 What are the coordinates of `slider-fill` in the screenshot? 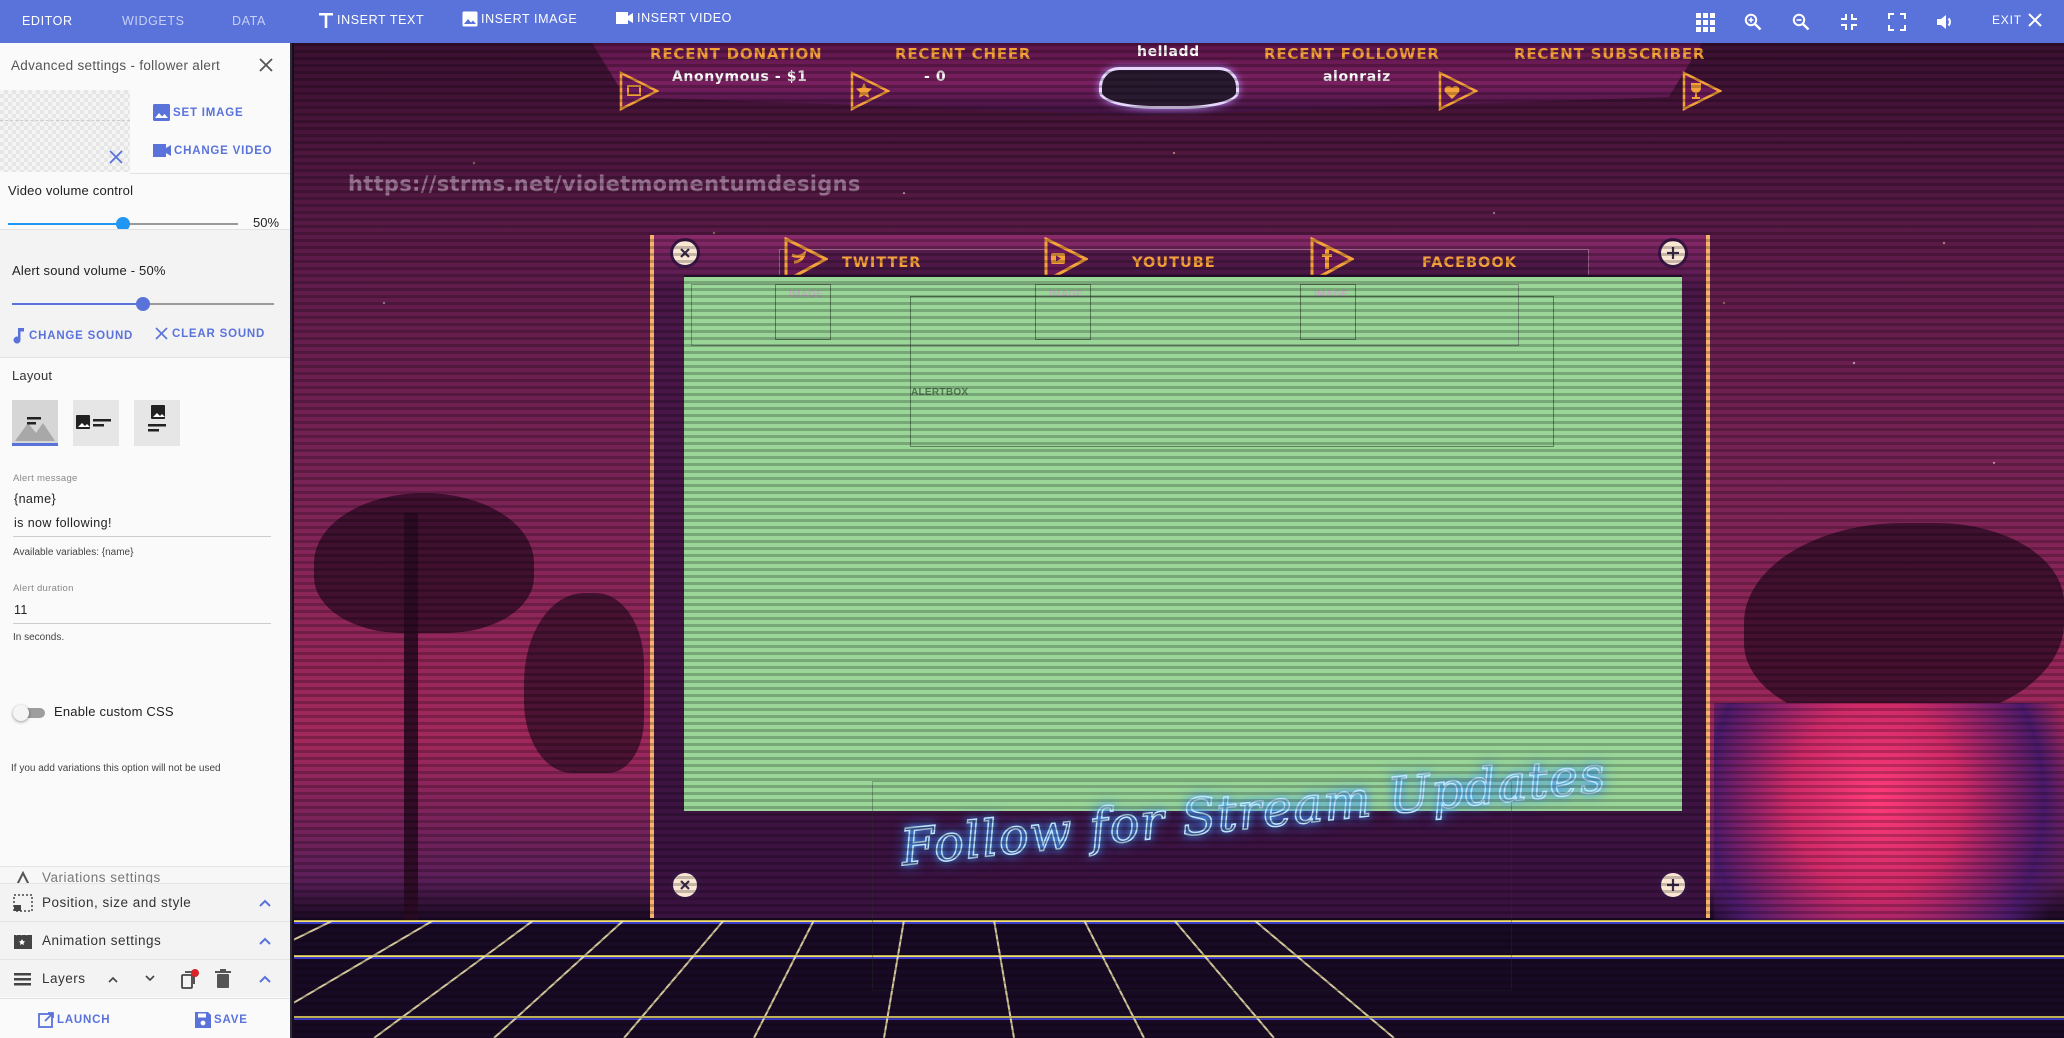 It's located at (65, 224).